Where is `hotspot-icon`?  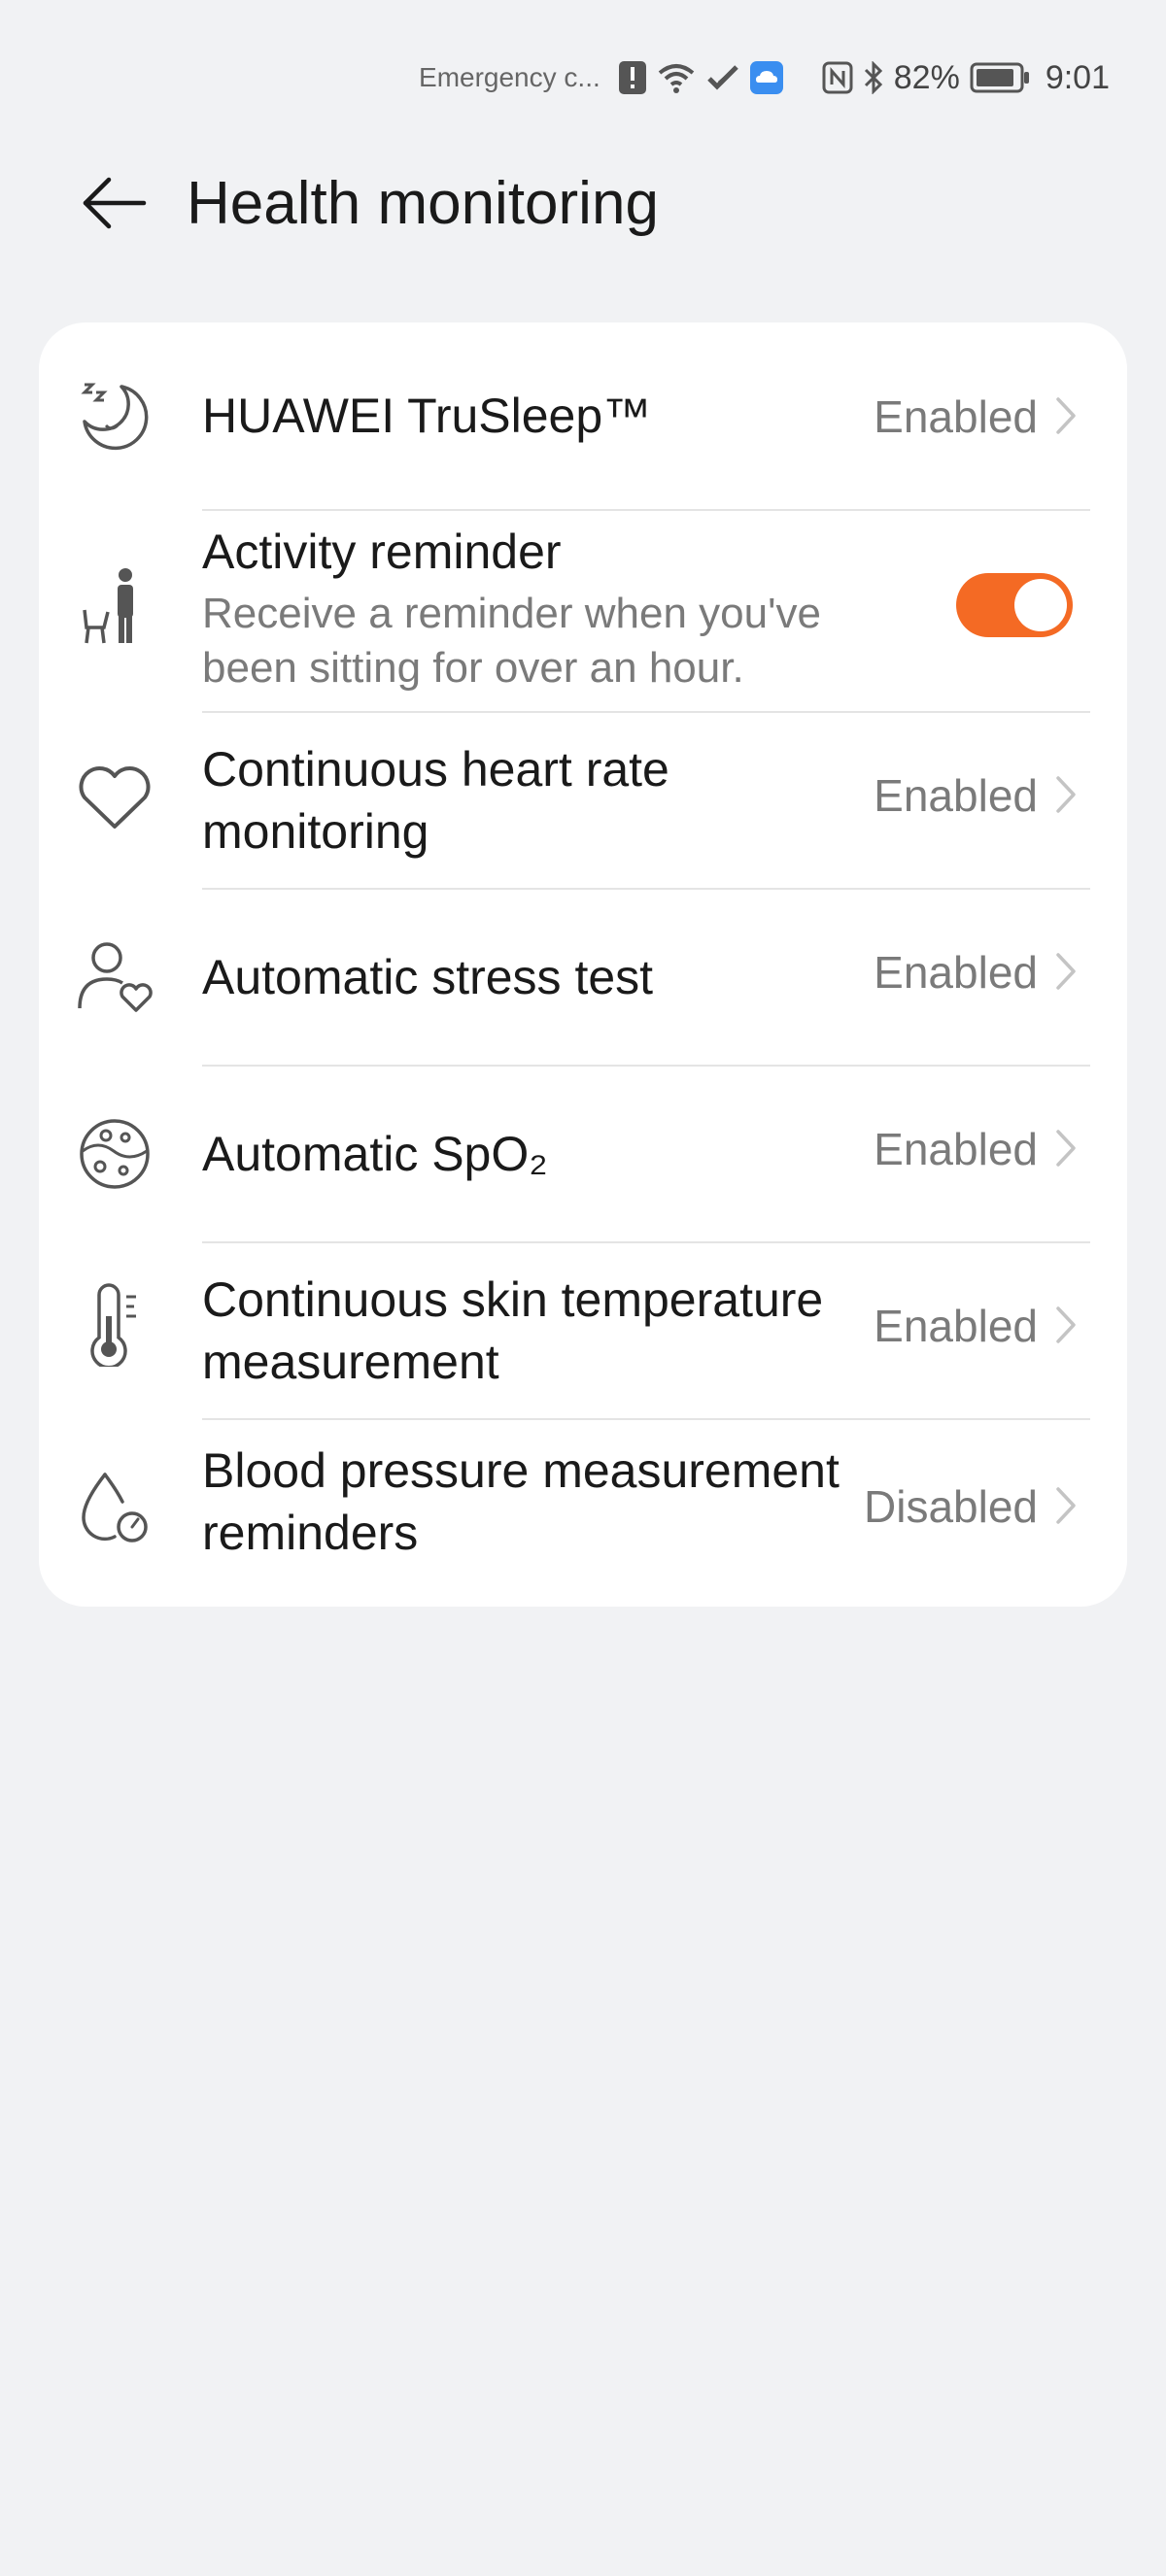 hotspot-icon is located at coordinates (722, 77).